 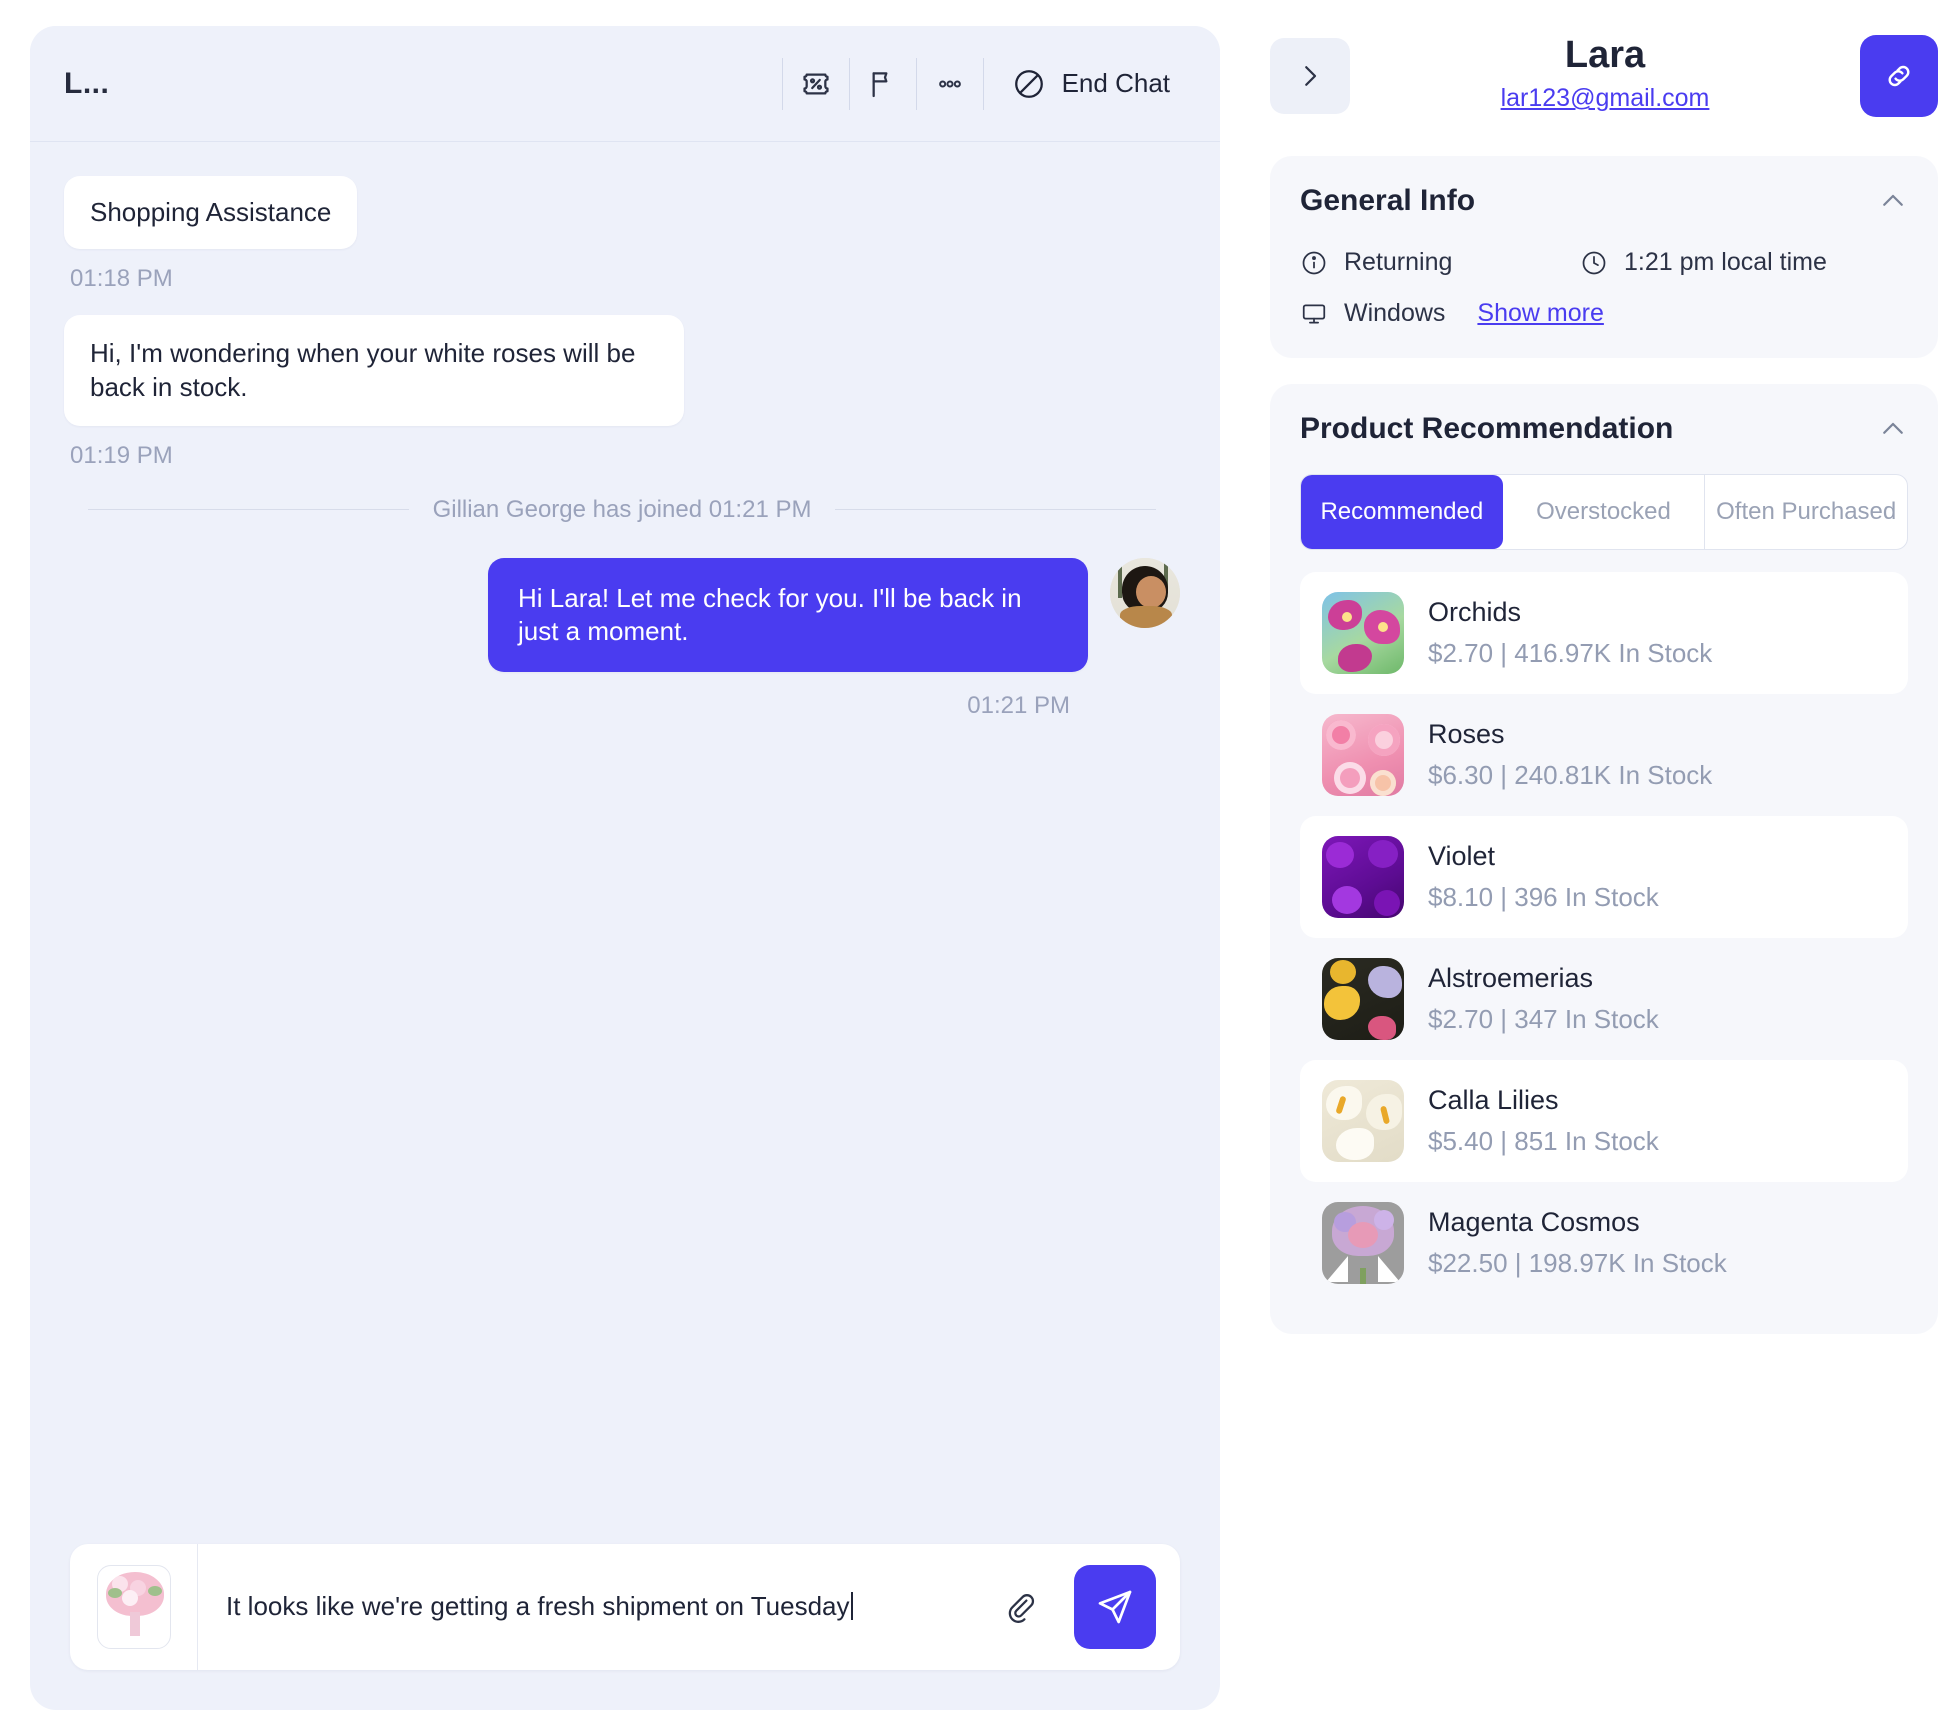 I want to click on chat-header: L... End Chat, so click(x=625, y=84).